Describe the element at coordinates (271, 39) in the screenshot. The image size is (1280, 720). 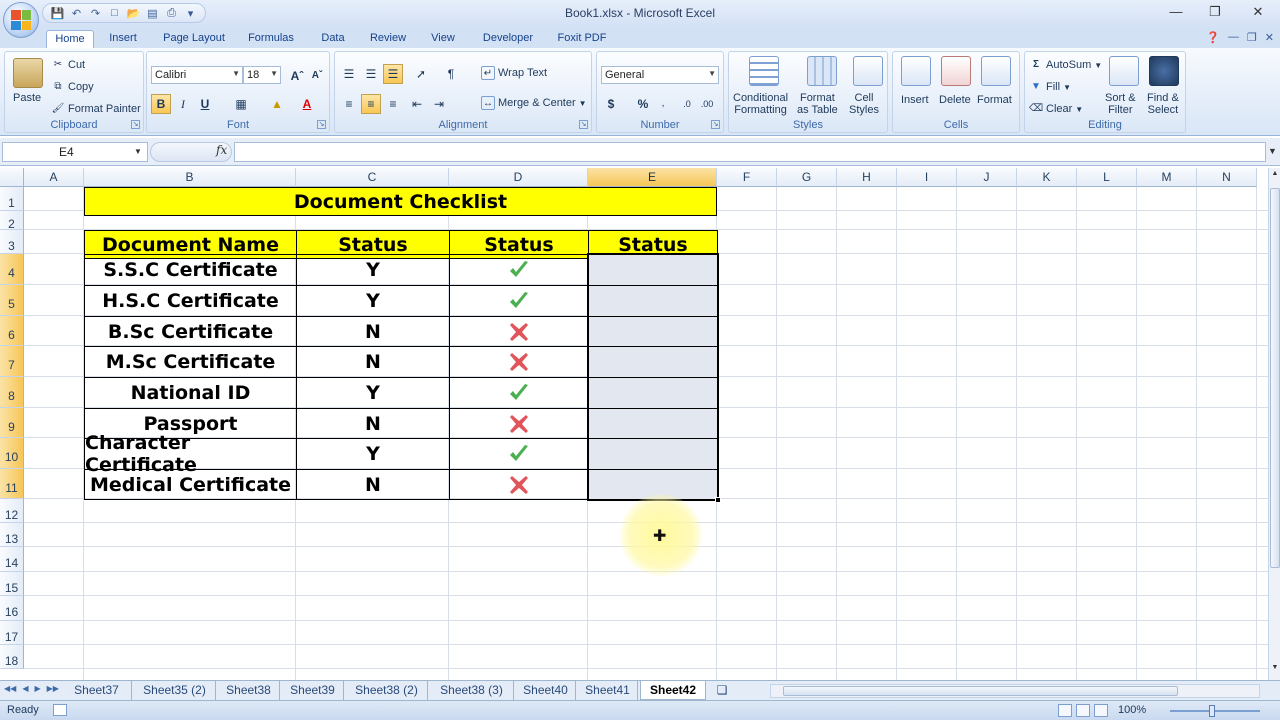
I see `tab-formulas: Formulas` at that location.